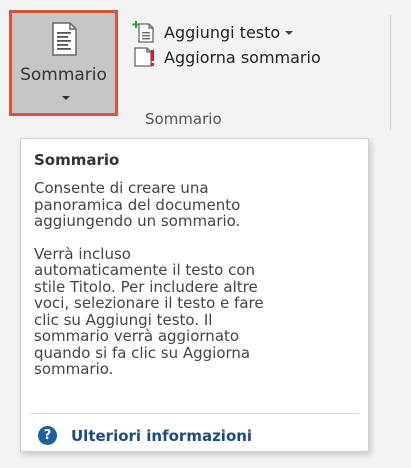  What do you see at coordinates (143, 32) in the screenshot?
I see `add-text-icon` at bounding box center [143, 32].